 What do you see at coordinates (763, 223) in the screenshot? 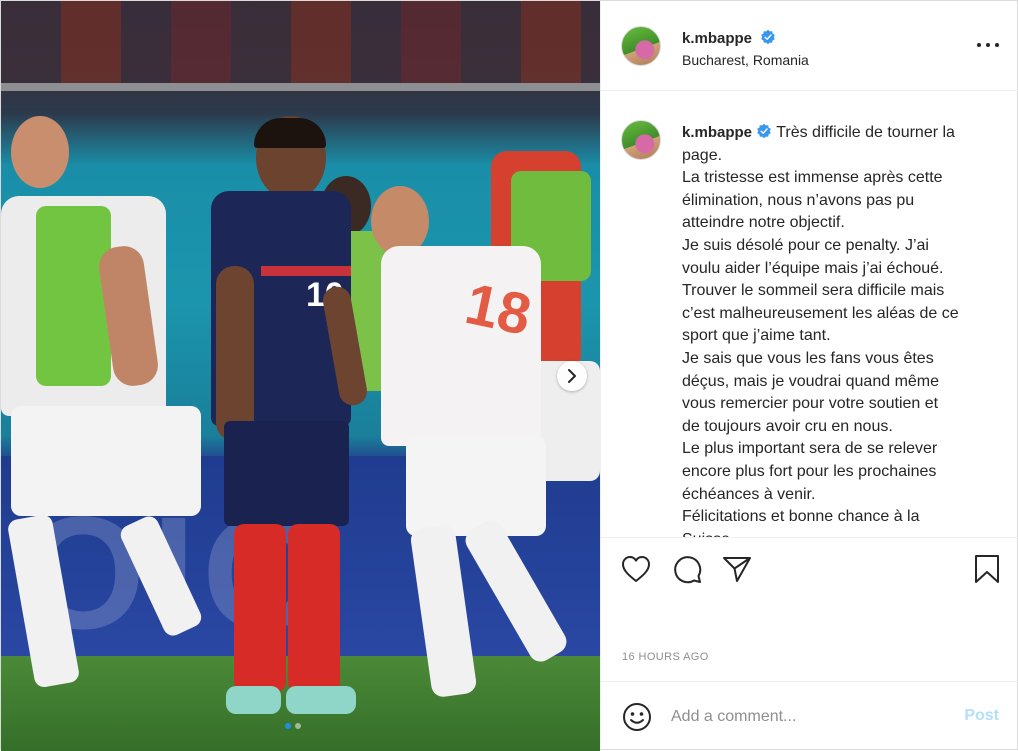
I see `caption-line: atteindre notre objectif.` at bounding box center [763, 223].